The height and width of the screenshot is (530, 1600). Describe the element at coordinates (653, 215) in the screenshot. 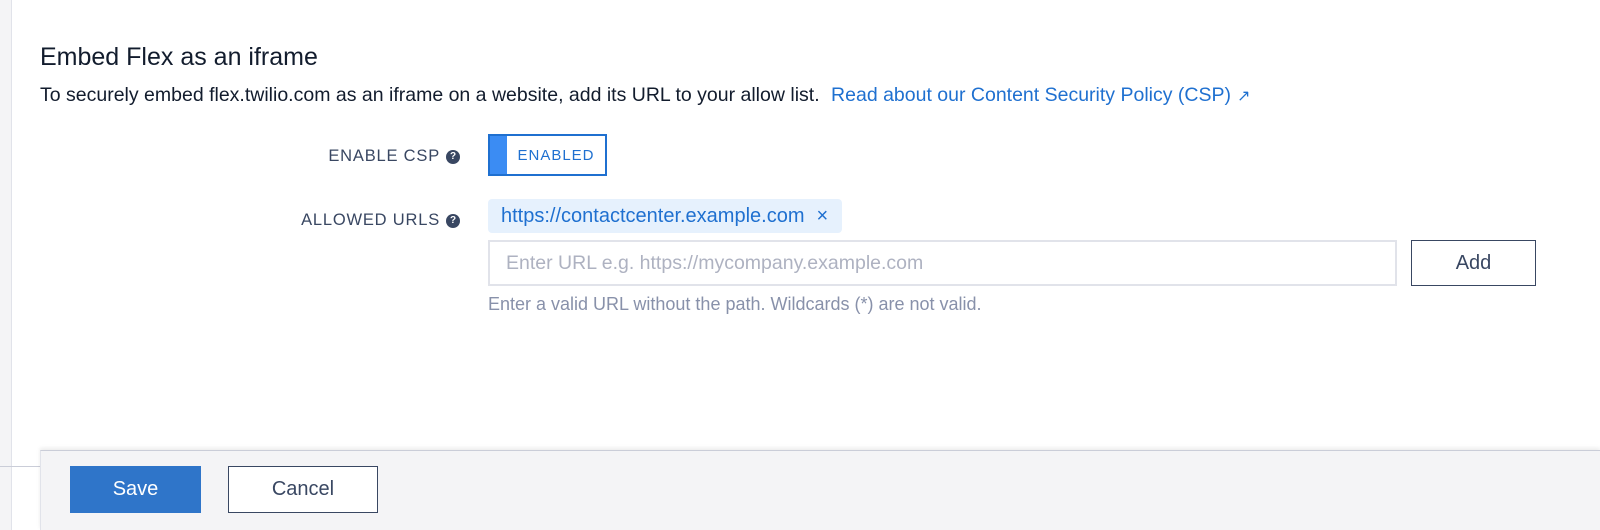

I see `allowed-url-chip-label: https://contactcenter.example.com` at that location.